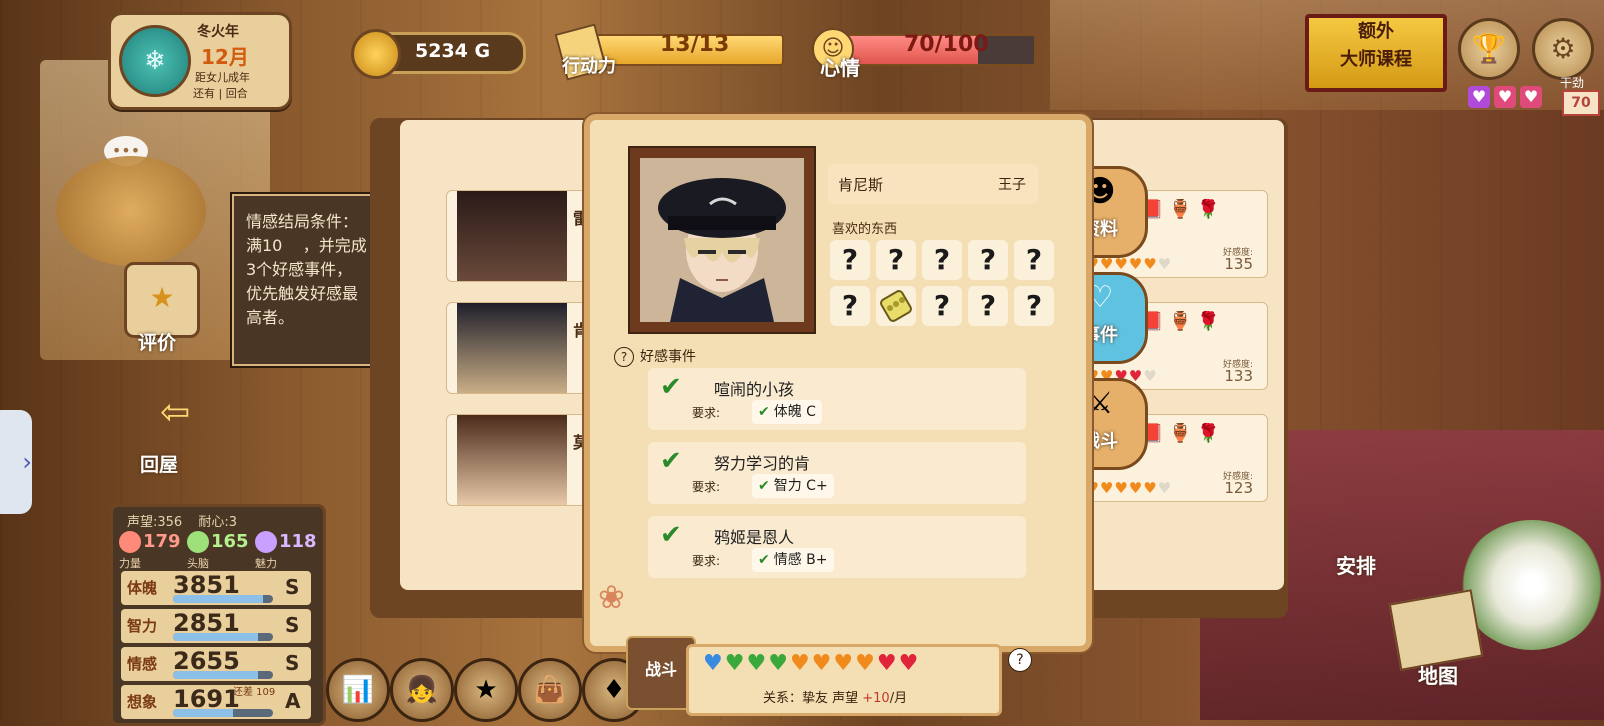  Describe the element at coordinates (837, 399) in the screenshot. I see `affection-event: ✔ 喧闹的小孩 要求: ✔ 体魄 C` at that location.